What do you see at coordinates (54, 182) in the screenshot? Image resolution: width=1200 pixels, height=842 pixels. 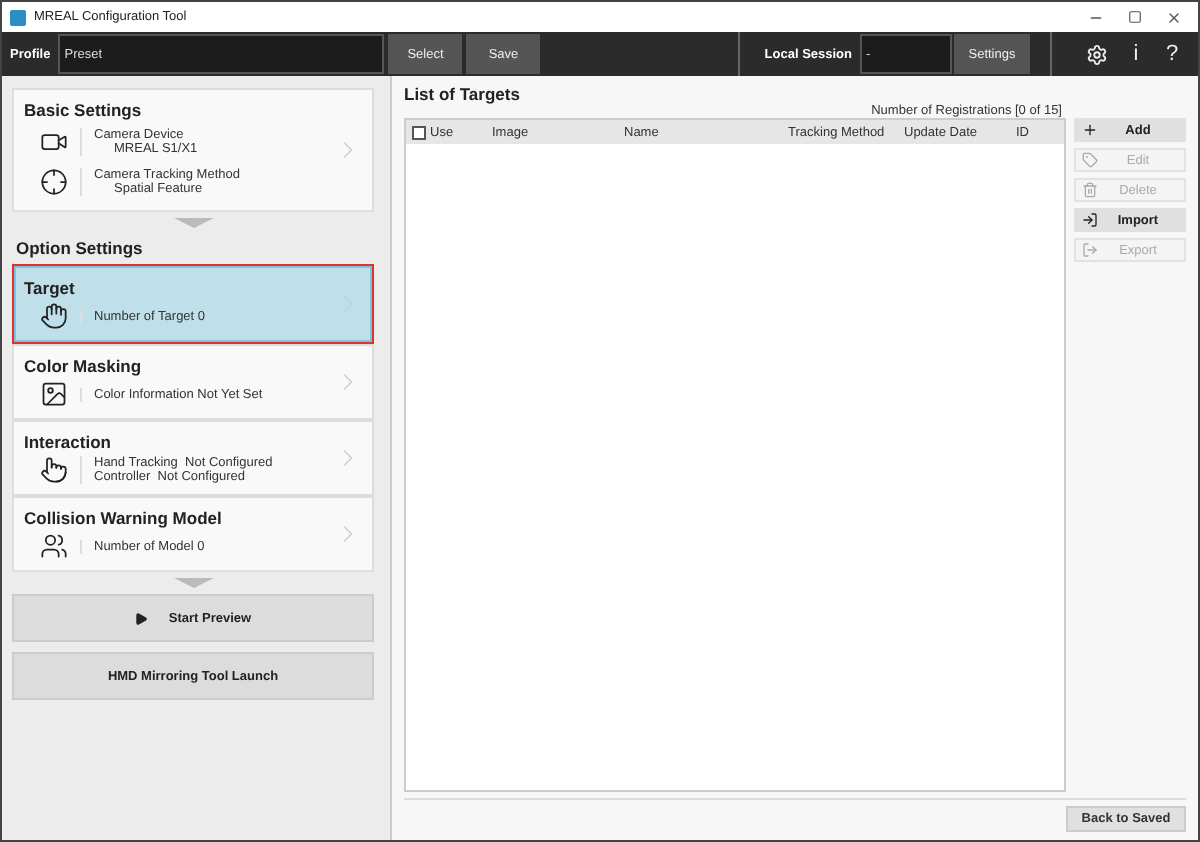 I see `crosshair-icon` at bounding box center [54, 182].